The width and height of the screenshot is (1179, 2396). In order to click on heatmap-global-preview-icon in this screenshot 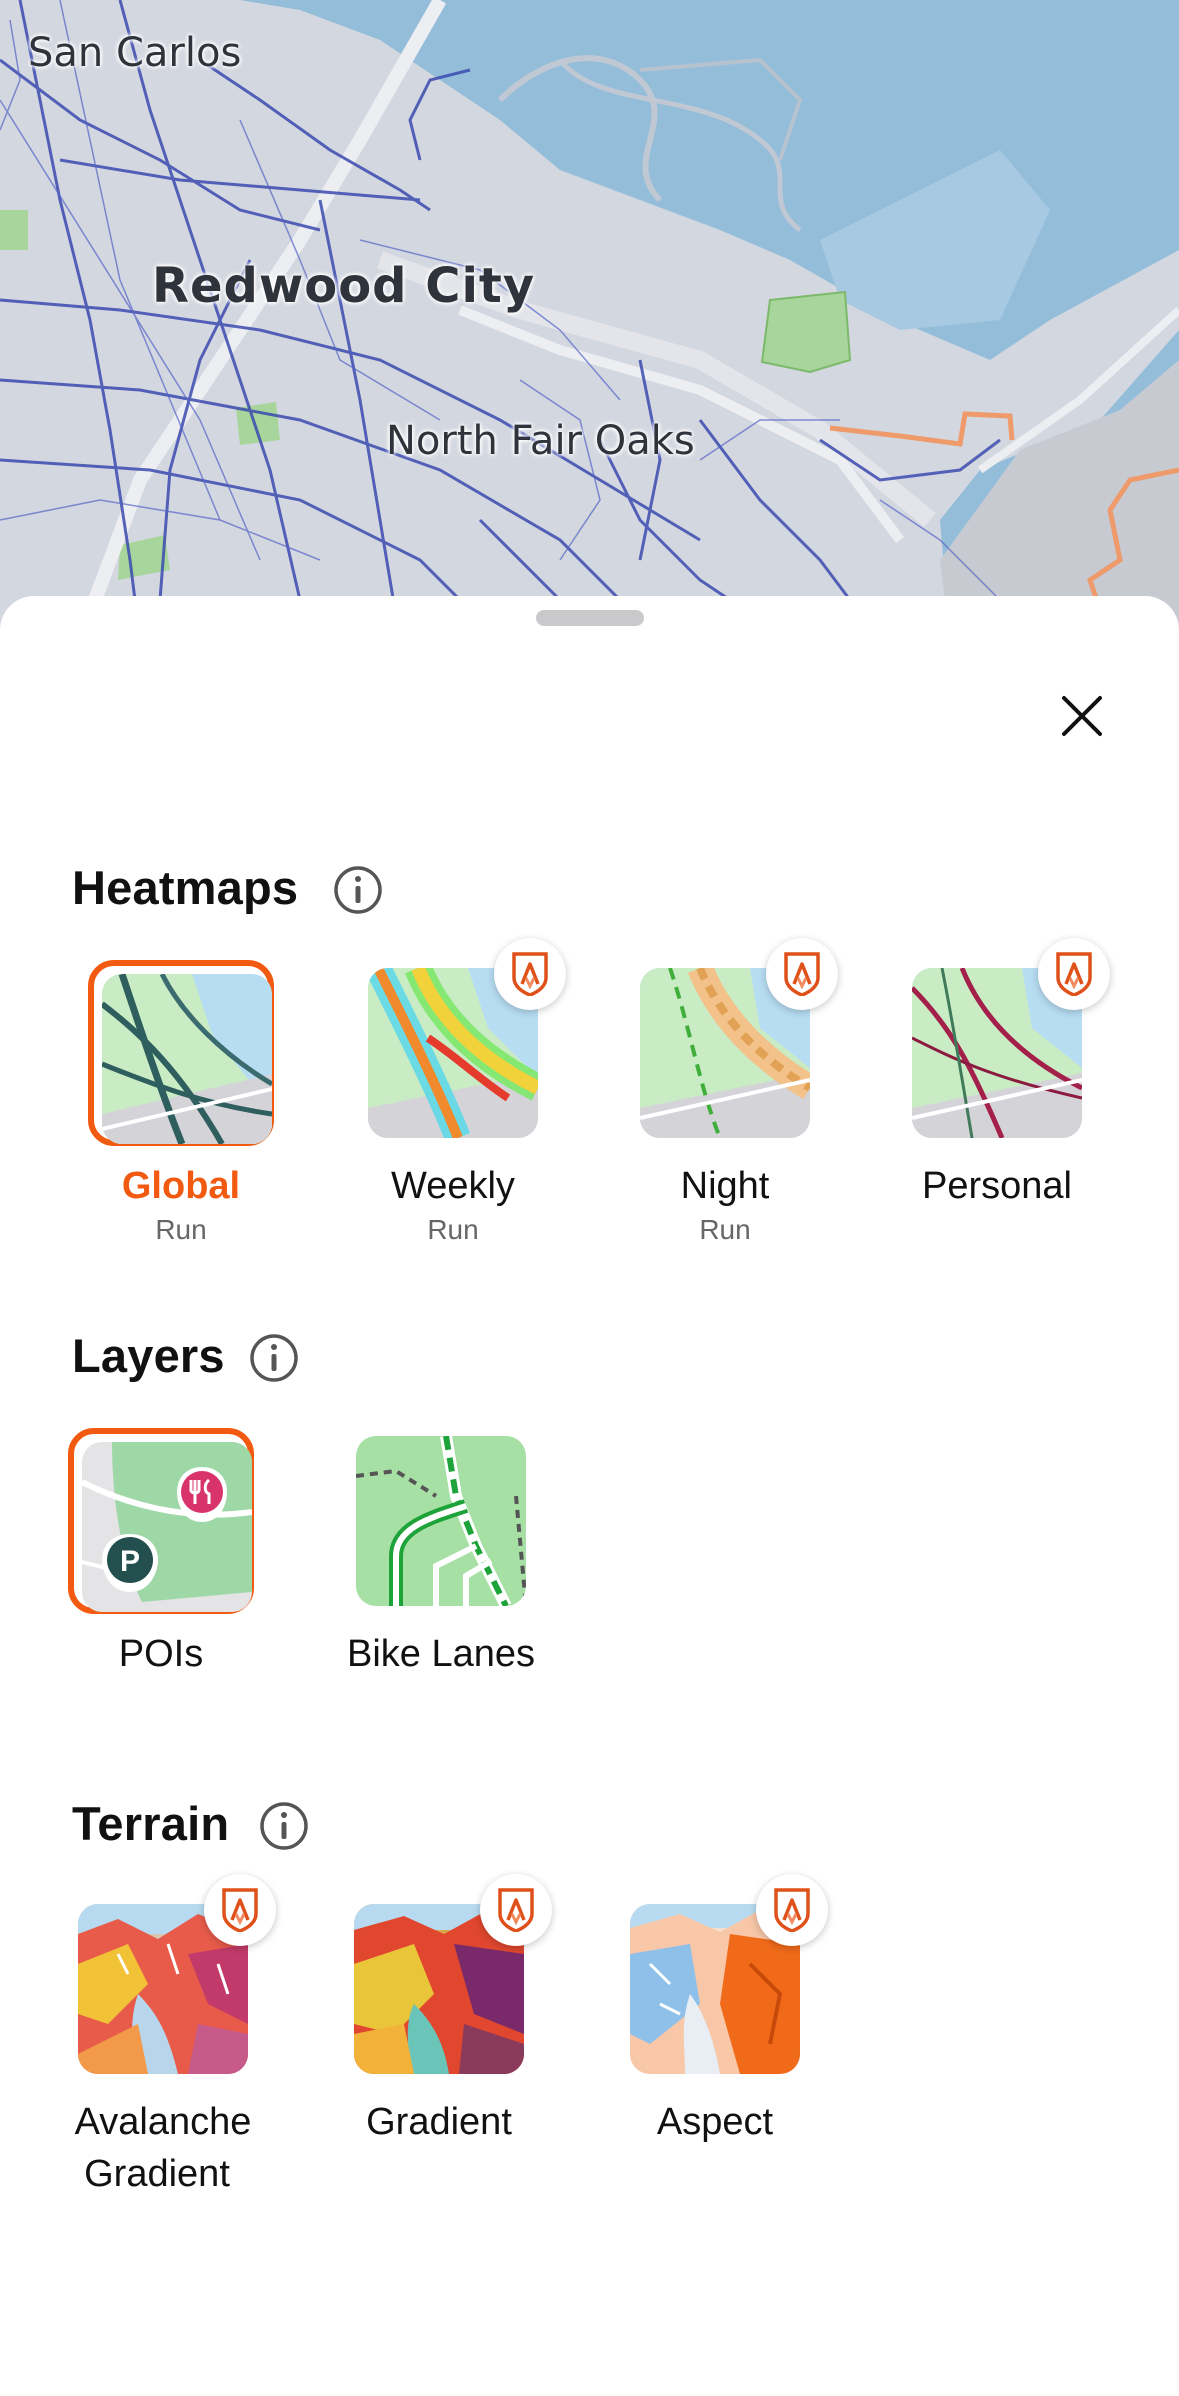, I will do `click(187, 1059)`.